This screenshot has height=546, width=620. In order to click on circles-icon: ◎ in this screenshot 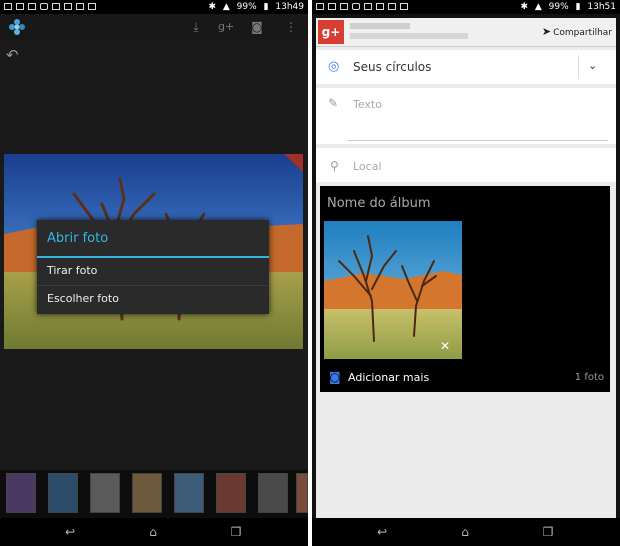, I will do `click(334, 66)`.